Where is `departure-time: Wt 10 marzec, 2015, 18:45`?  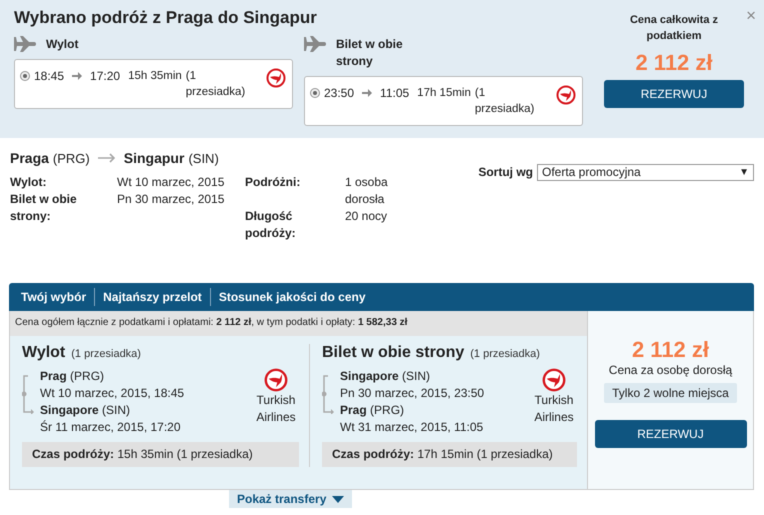 departure-time: Wt 10 marzec, 2015, 18:45 is located at coordinates (113, 393).